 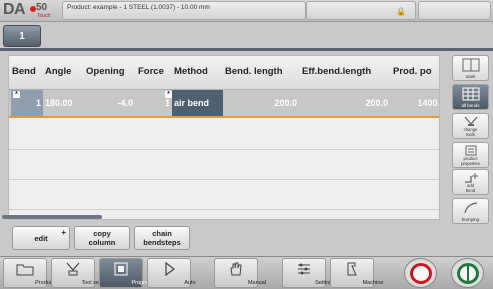 What do you see at coordinates (27, 10) in the screenshot?
I see `delem-logo: DA 50 Touch` at bounding box center [27, 10].